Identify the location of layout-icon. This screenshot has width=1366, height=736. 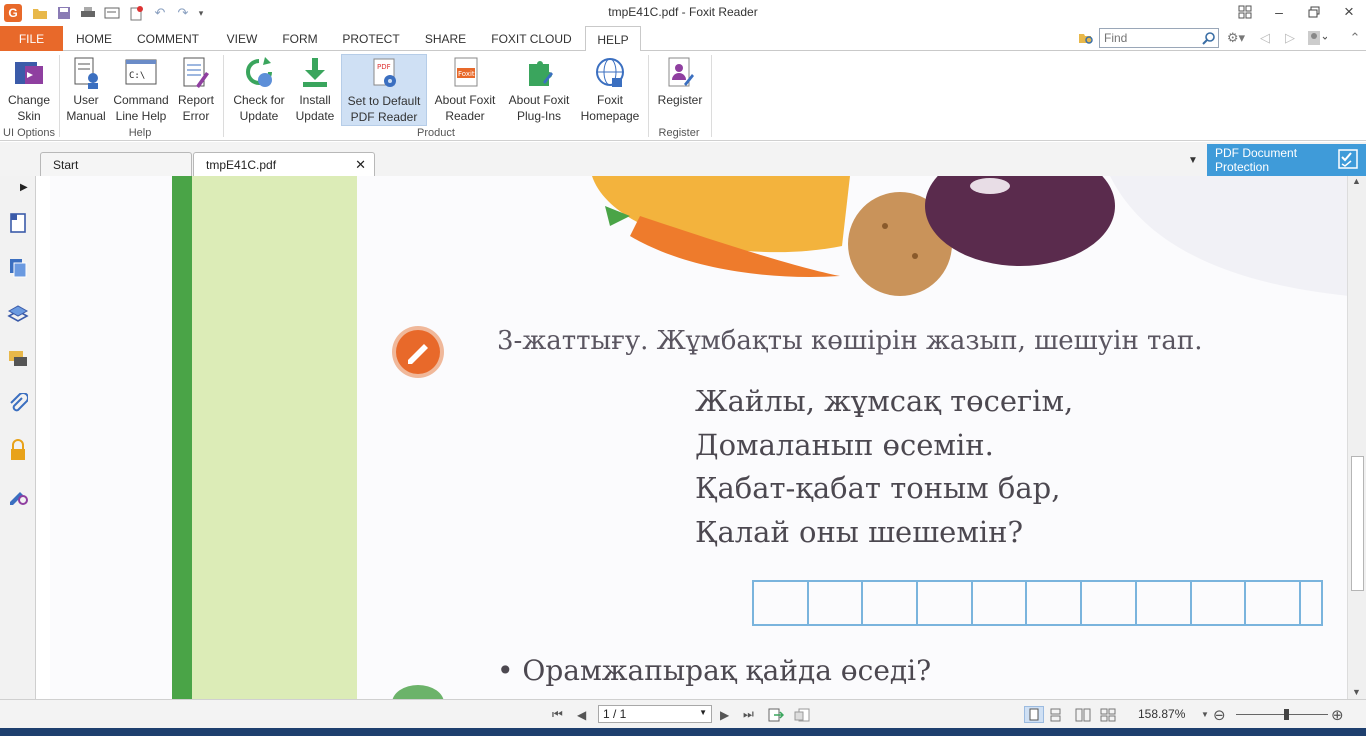
(1245, 12).